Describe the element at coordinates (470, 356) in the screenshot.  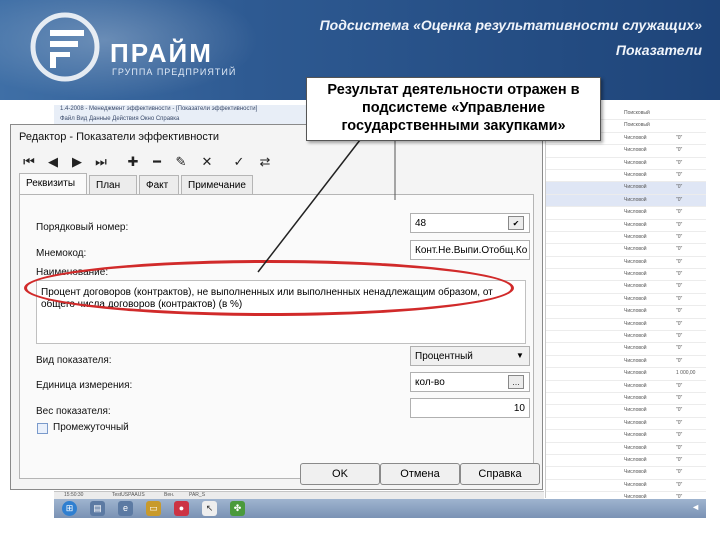
I see `type-select: Процентный` at that location.